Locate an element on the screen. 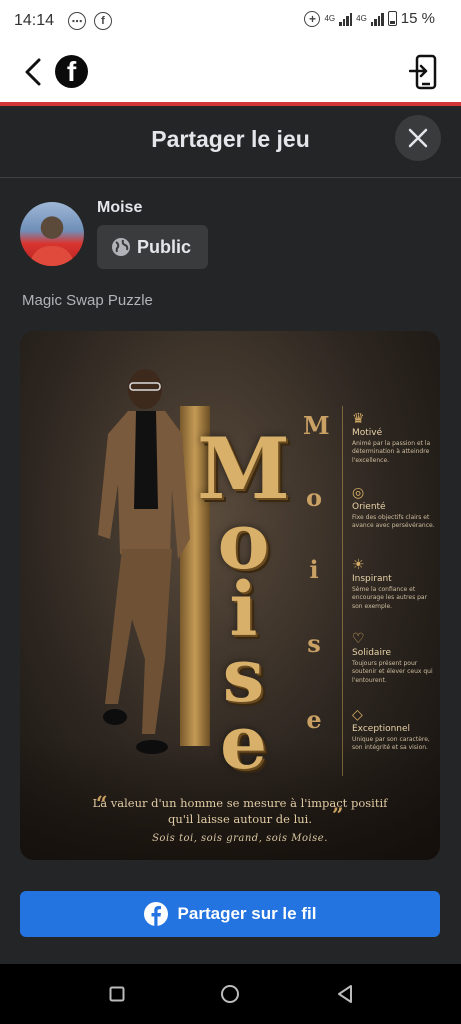 The height and width of the screenshot is (1024, 461). privacy-selector-button: Public is located at coordinates (152, 247).